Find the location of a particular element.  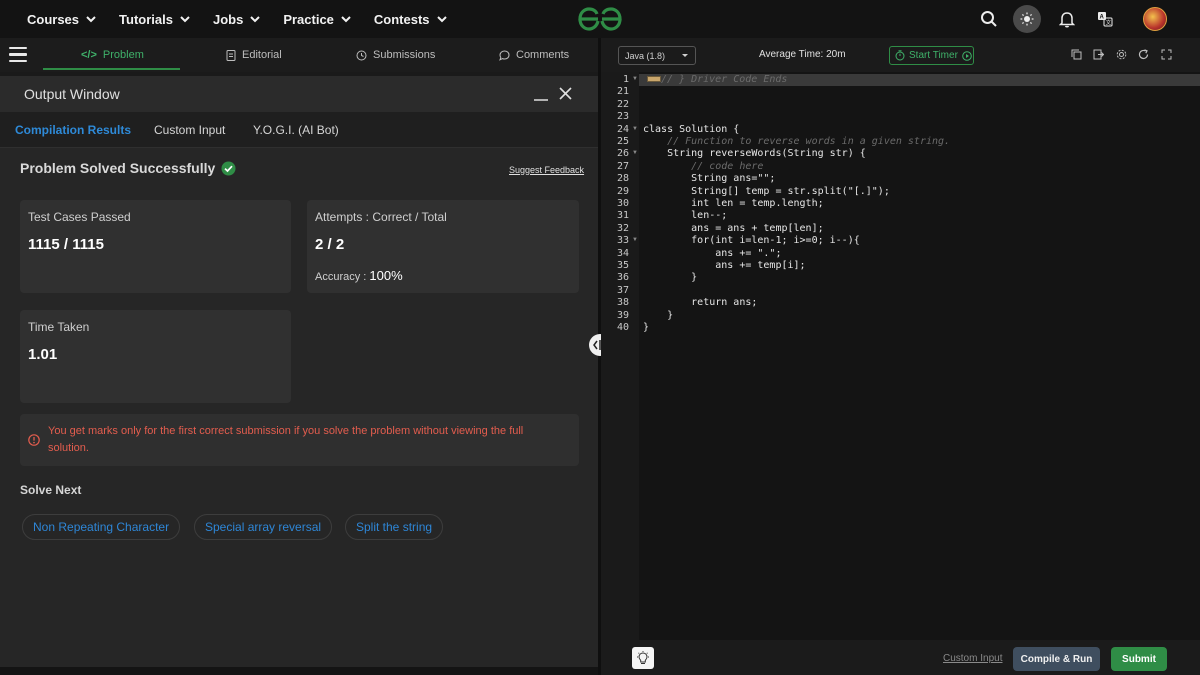

nav-tutorials: Tutorials is located at coordinates (155, 19).